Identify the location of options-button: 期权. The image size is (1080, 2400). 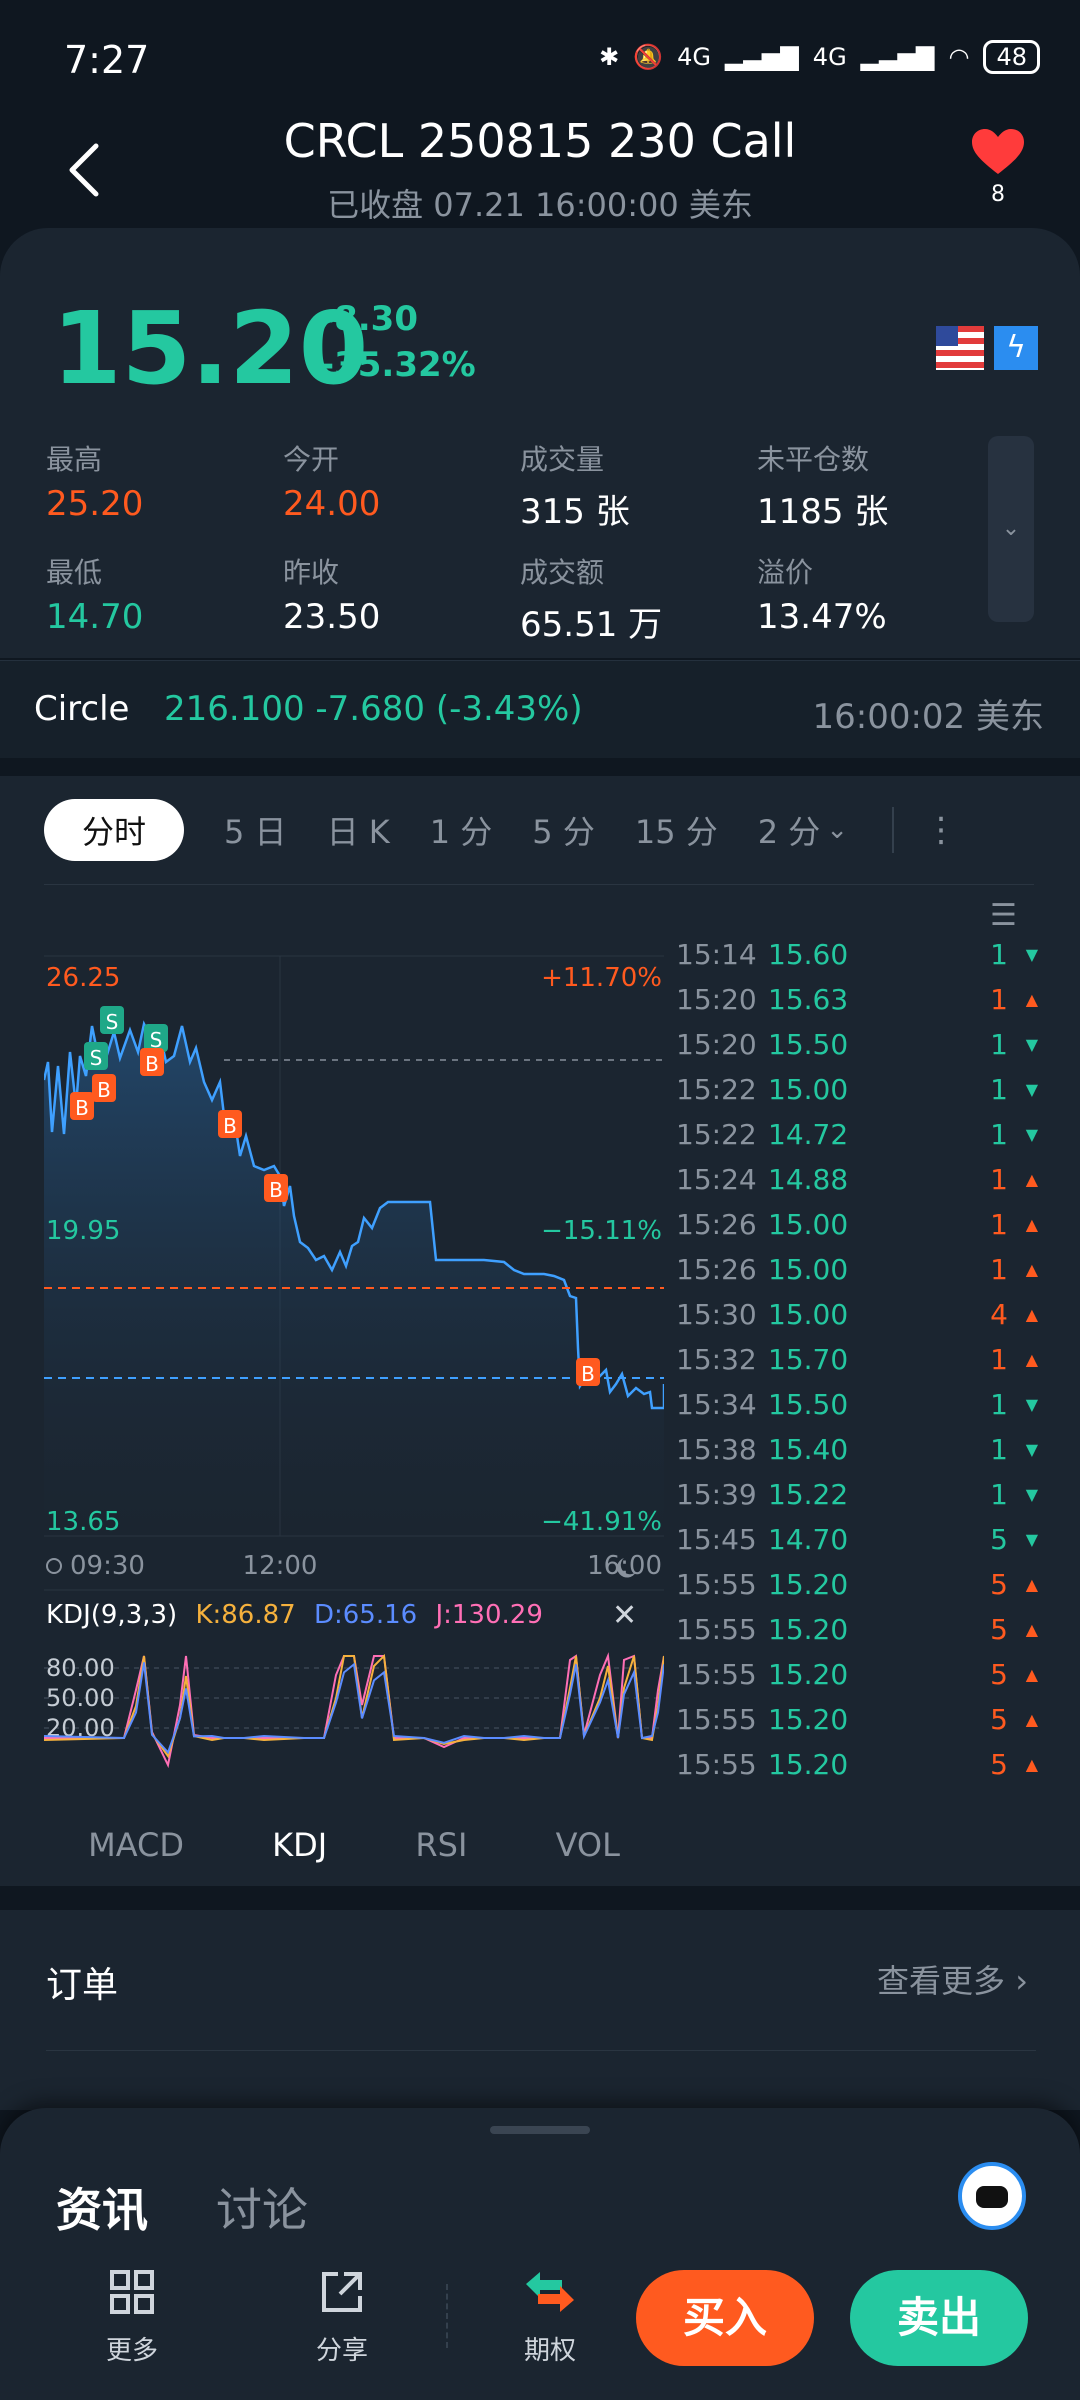
(550, 2317).